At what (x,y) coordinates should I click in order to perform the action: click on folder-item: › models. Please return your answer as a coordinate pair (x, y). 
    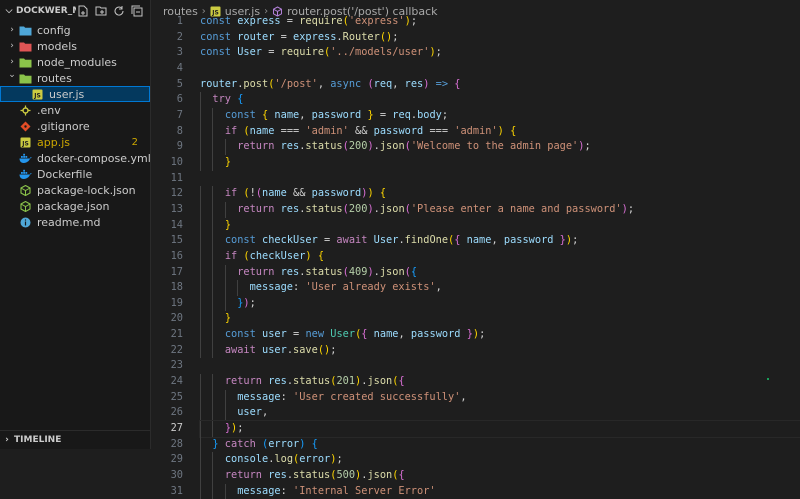
    Looking at the image, I should click on (75, 46).